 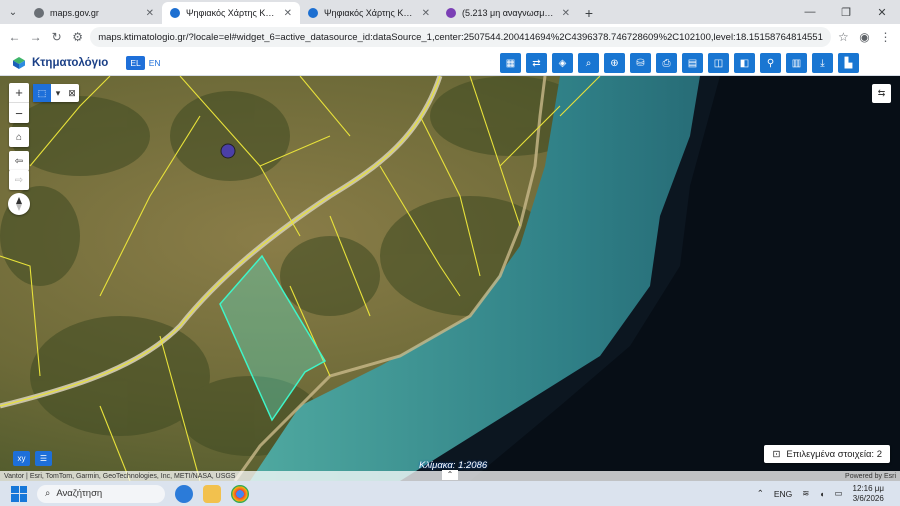 I want to click on selected-features-panel: ⊡ Επιλεγμένα στοιχεία: 2, so click(x=827, y=454).